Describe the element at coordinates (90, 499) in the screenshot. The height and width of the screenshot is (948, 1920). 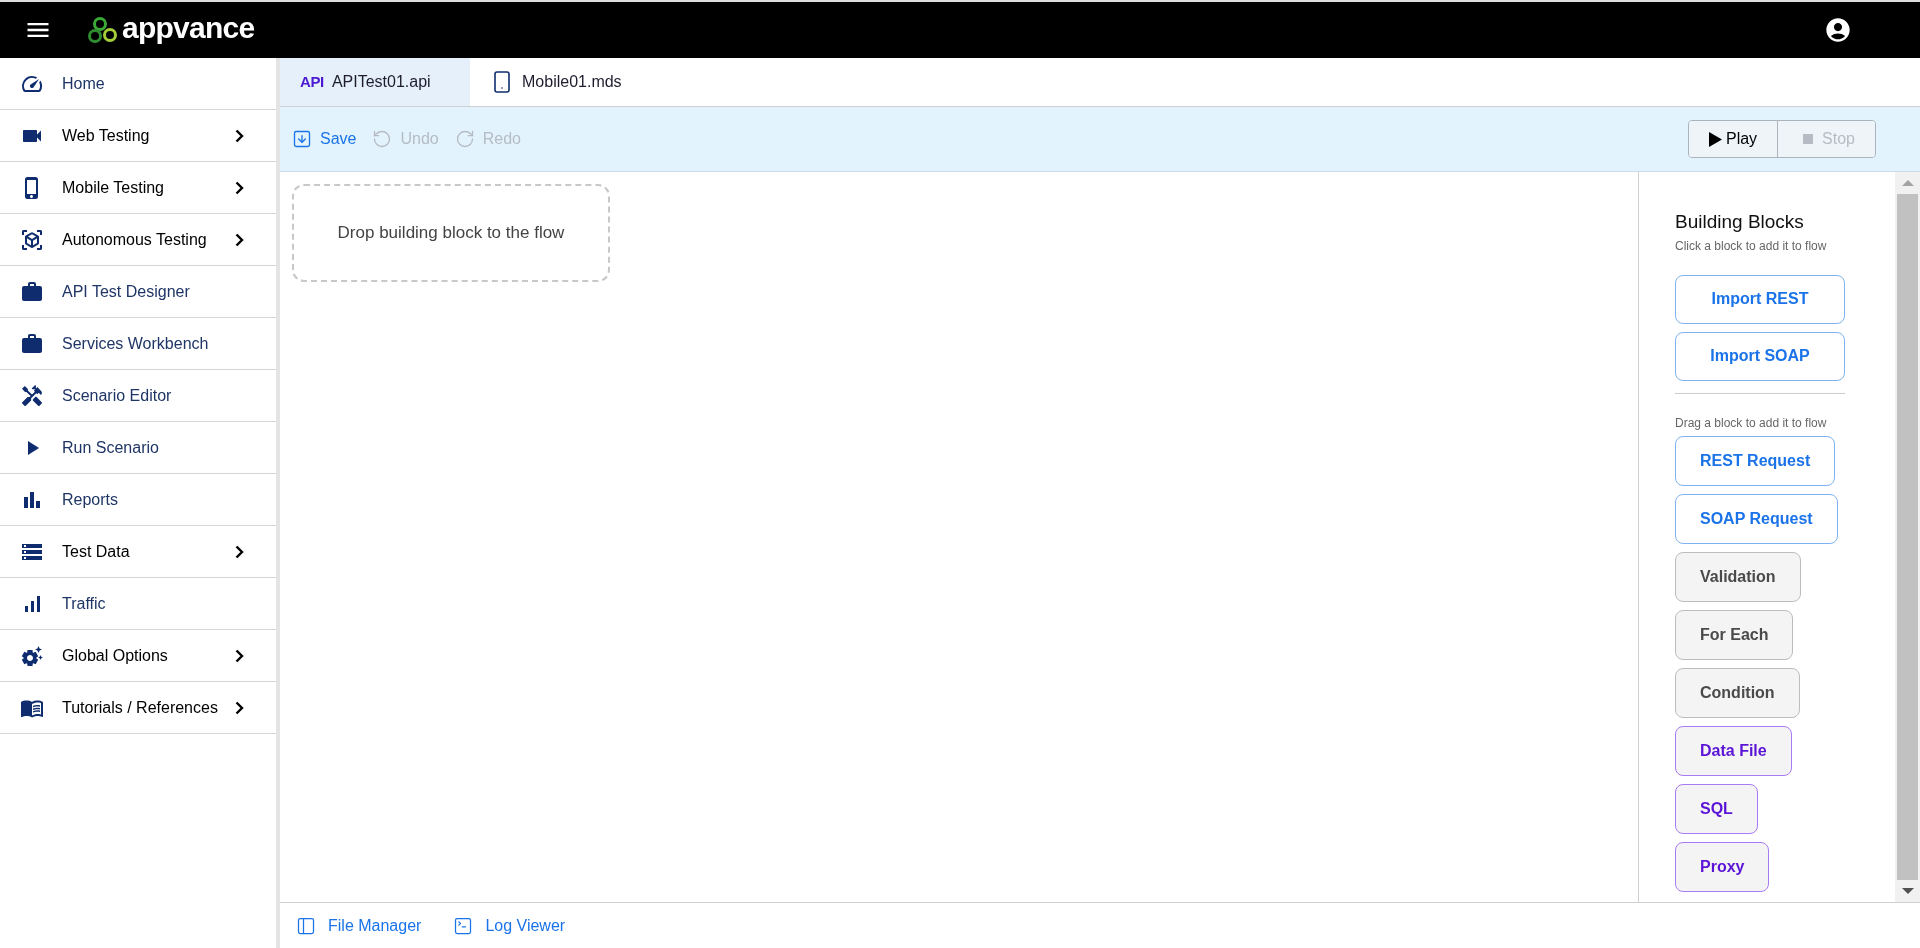
I see `sidebar-item-label: Reports` at that location.